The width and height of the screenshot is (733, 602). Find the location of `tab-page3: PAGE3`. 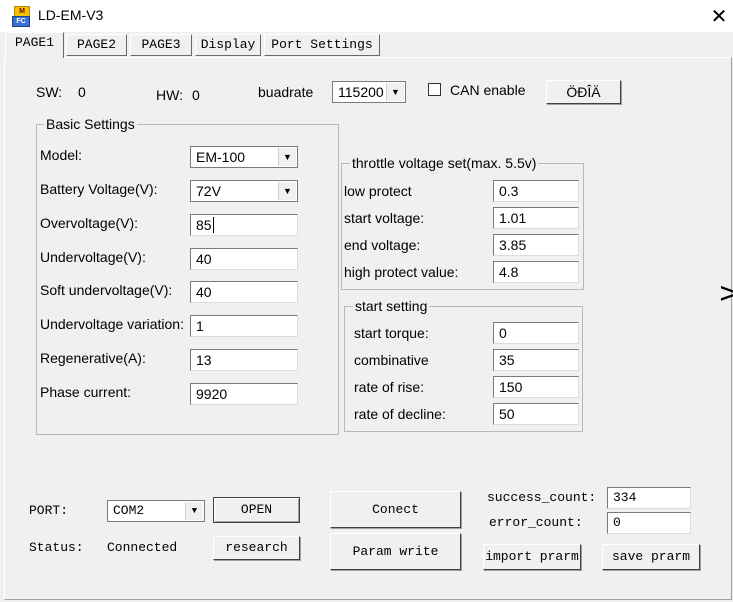

tab-page3: PAGE3 is located at coordinates (161, 45).